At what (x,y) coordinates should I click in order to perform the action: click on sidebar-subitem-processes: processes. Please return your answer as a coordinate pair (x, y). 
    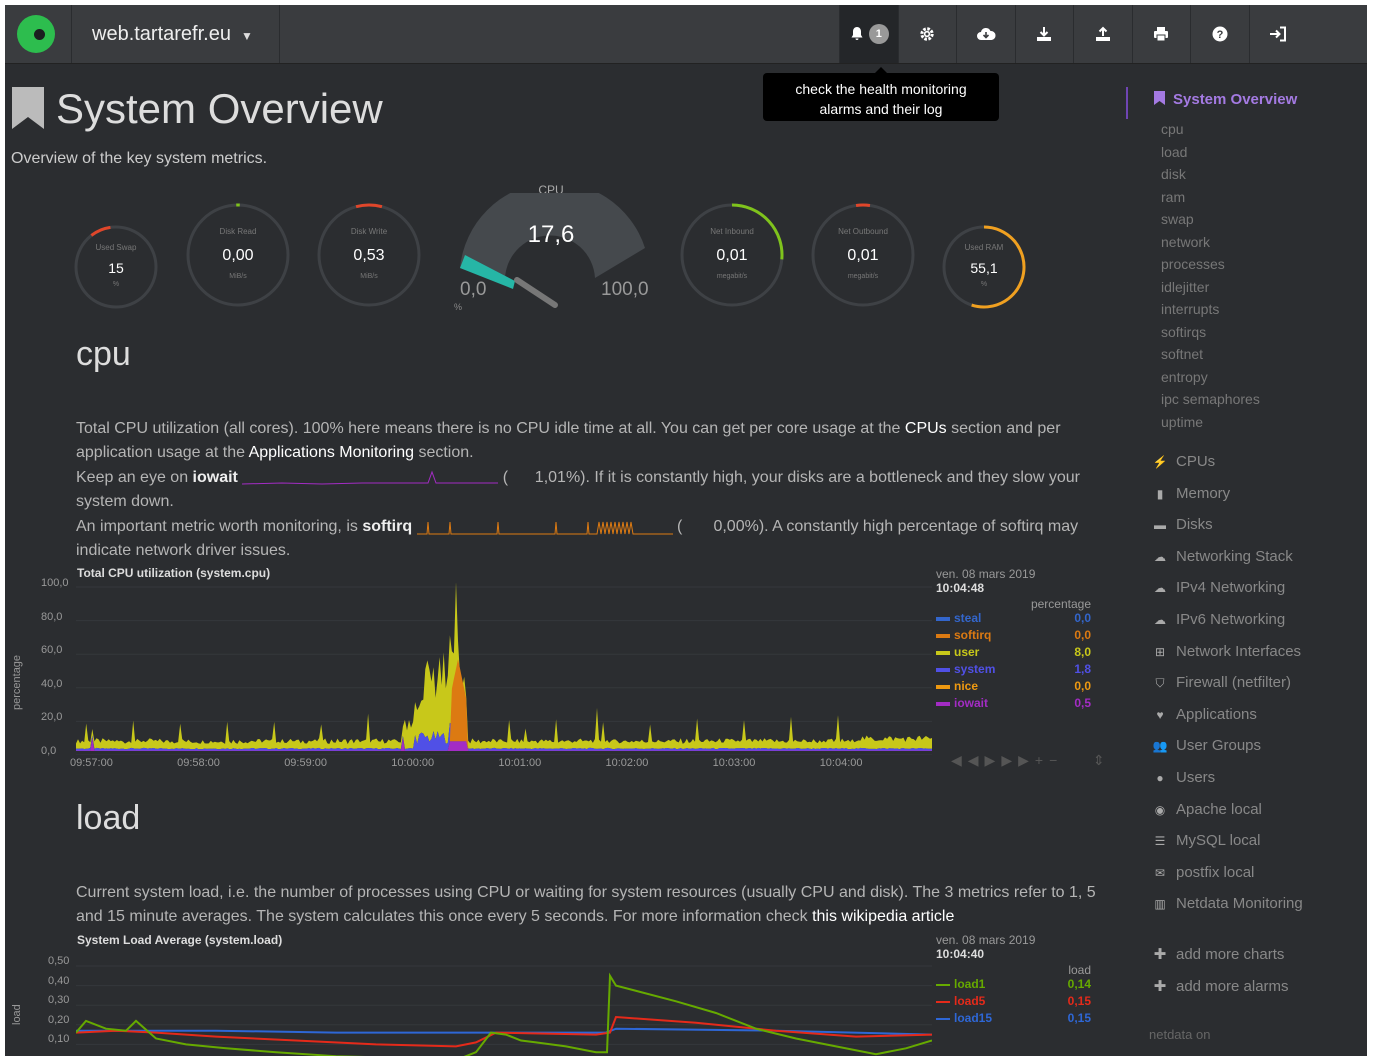
    Looking at the image, I should click on (1193, 264).